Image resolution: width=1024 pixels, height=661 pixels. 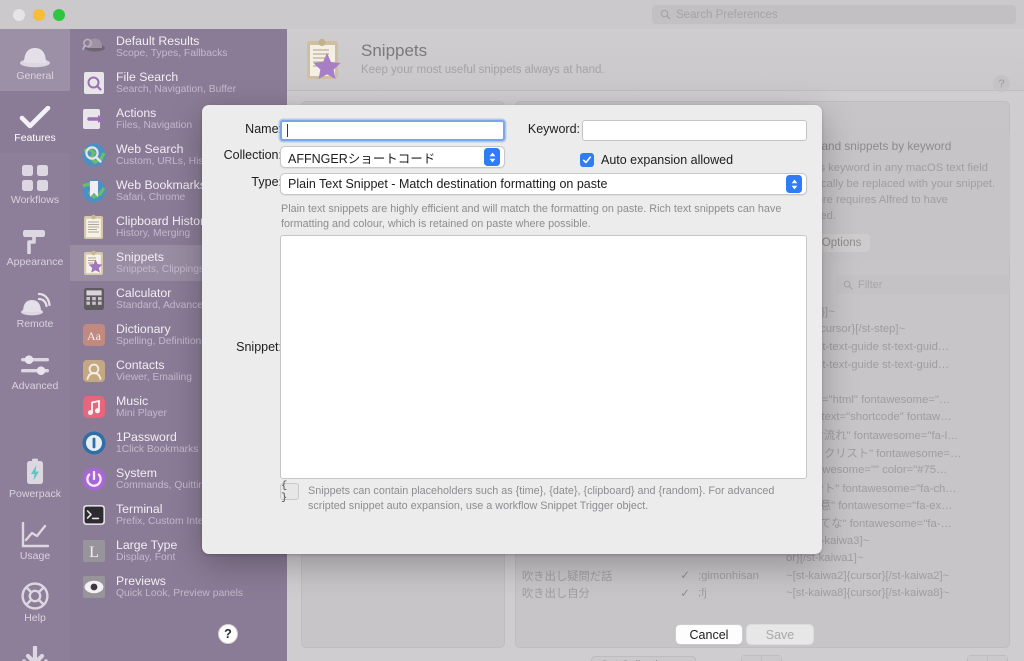 What do you see at coordinates (392, 130) in the screenshot?
I see `name-input` at bounding box center [392, 130].